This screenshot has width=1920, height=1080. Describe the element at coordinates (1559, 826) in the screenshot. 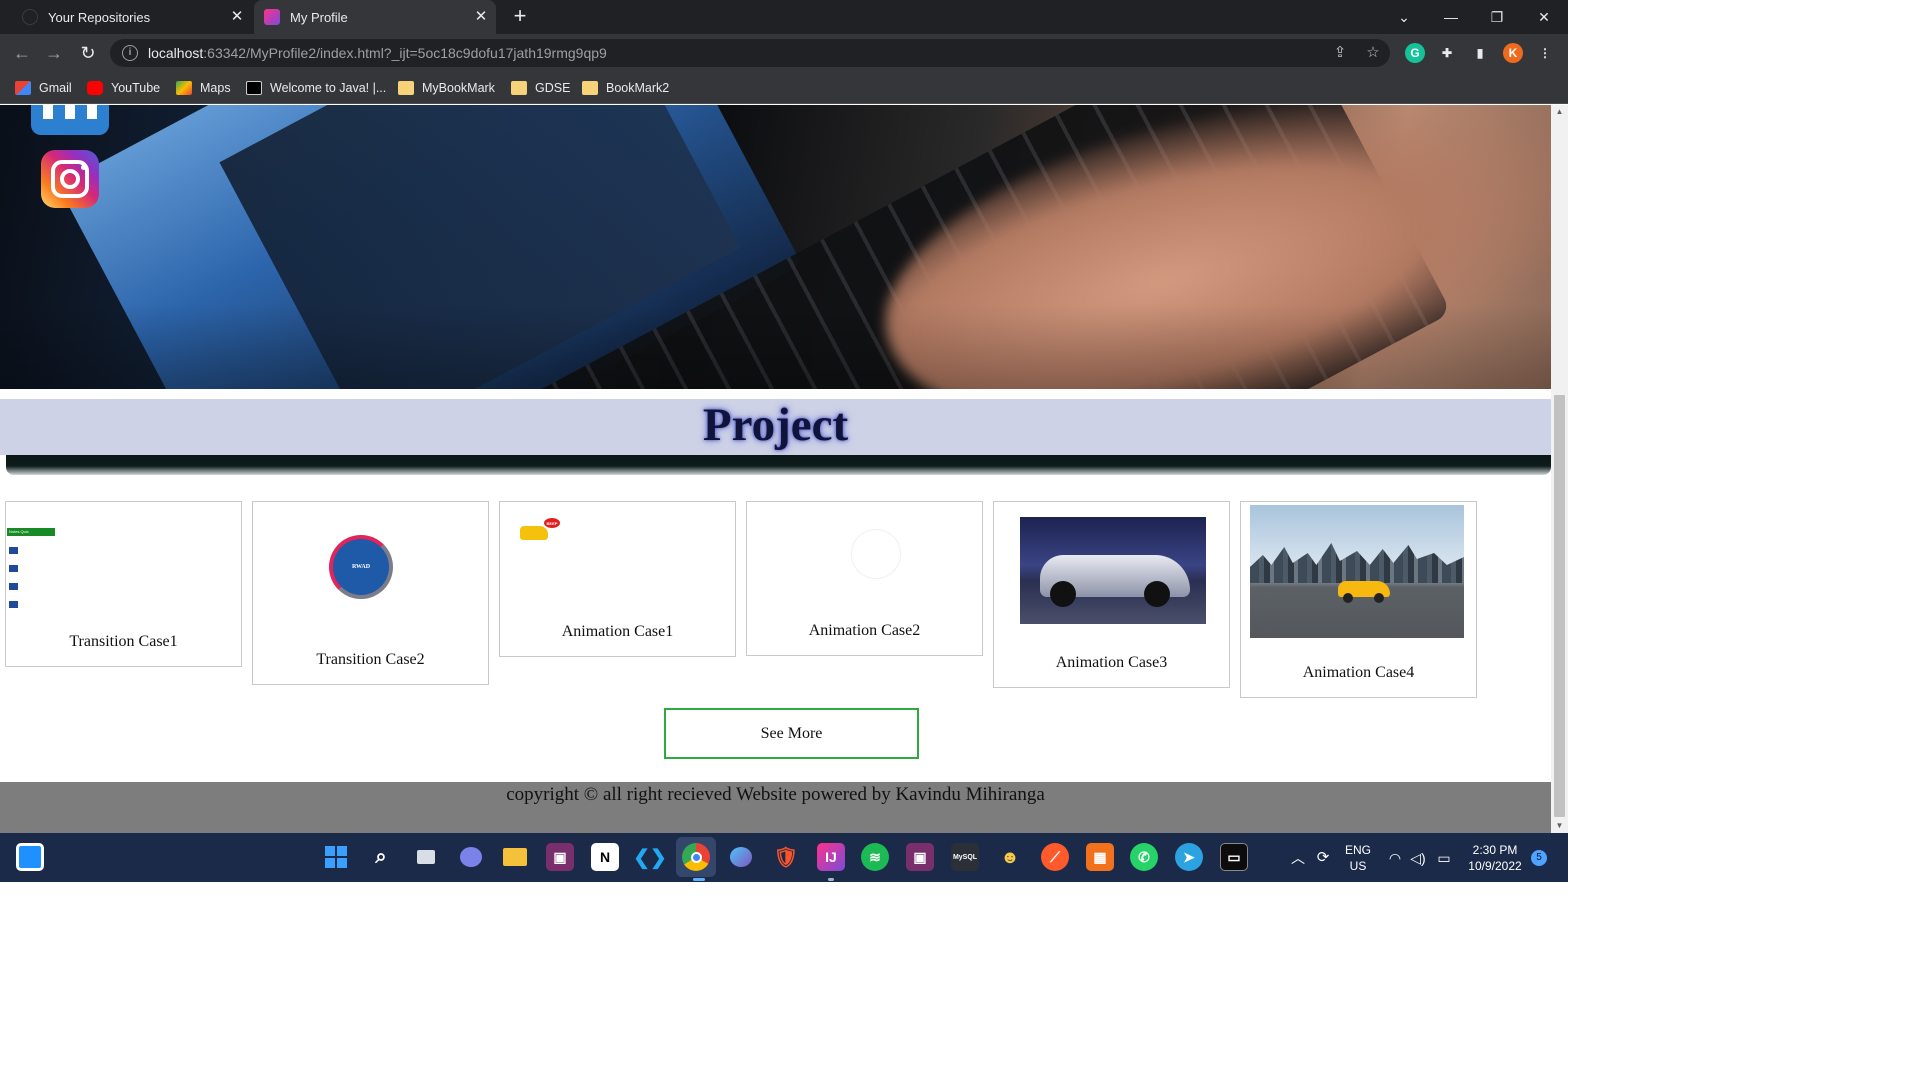

I see `scroll-down-icon: ▼` at that location.